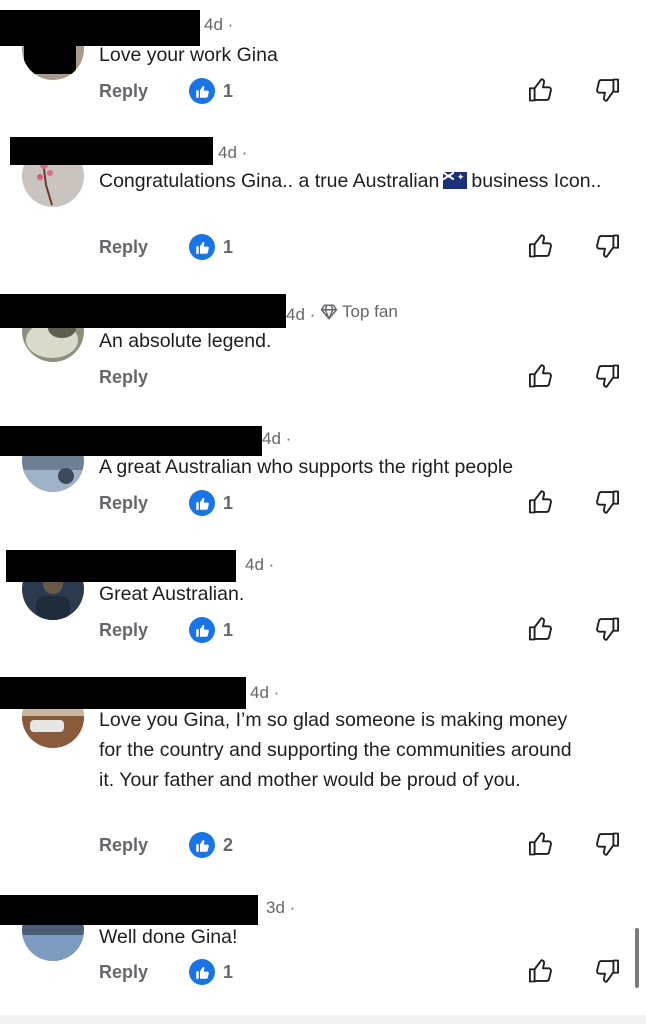  I want to click on comment-text: Great Australian., so click(172, 594).